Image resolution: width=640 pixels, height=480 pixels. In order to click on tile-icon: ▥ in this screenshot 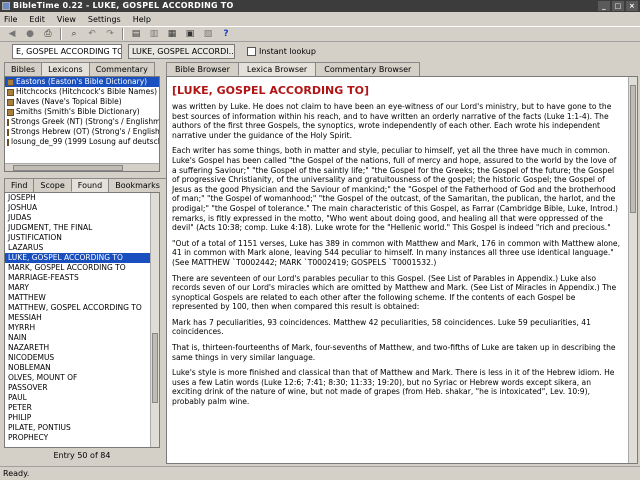, I will do `click(154, 34)`.